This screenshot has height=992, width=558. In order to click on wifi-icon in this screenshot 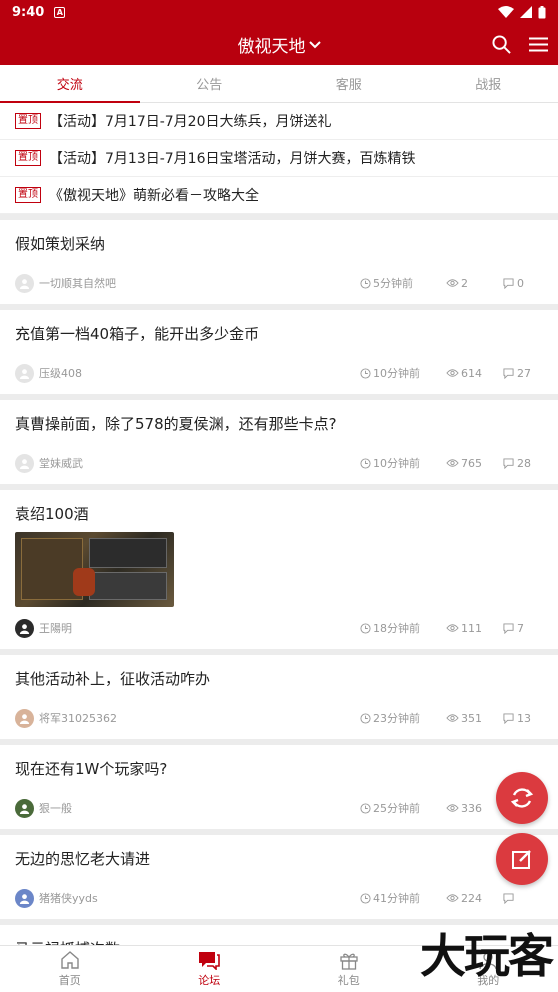, I will do `click(506, 12)`.